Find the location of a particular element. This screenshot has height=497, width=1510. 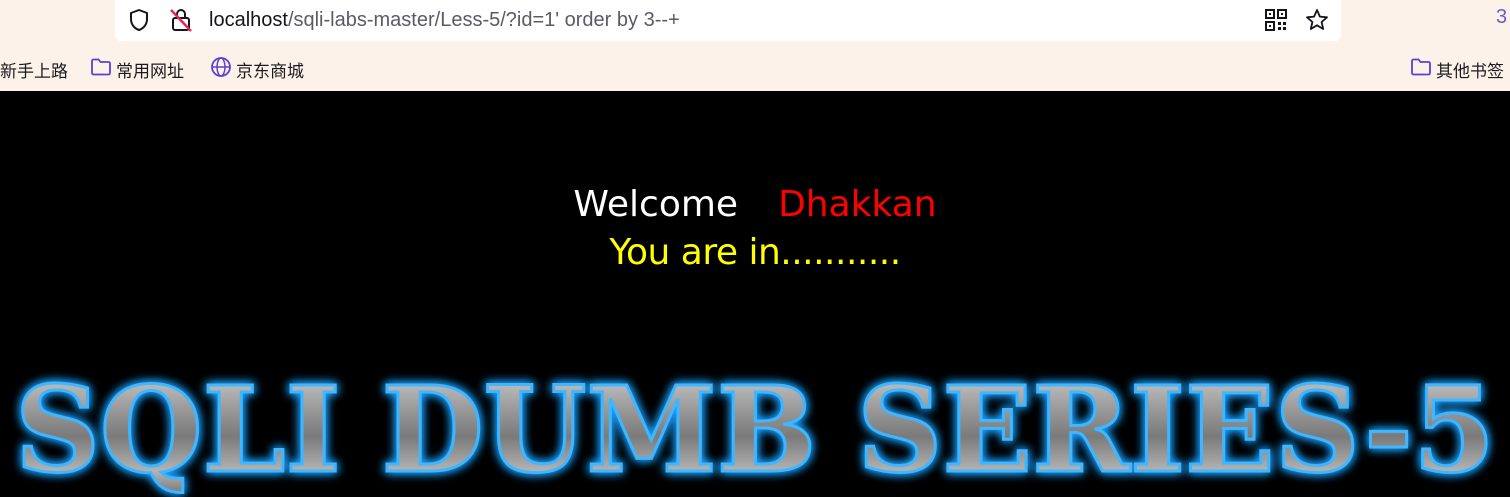

bookmark-changyong: 常用网址 is located at coordinates (137, 69).